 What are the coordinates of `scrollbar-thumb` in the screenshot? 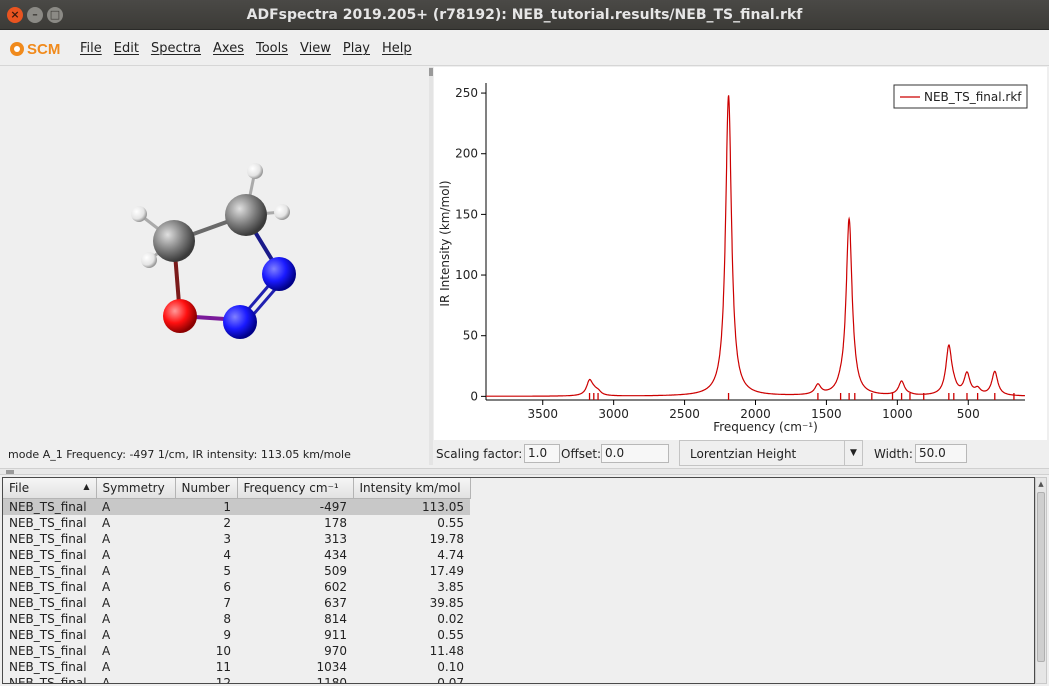 It's located at (1041, 577).